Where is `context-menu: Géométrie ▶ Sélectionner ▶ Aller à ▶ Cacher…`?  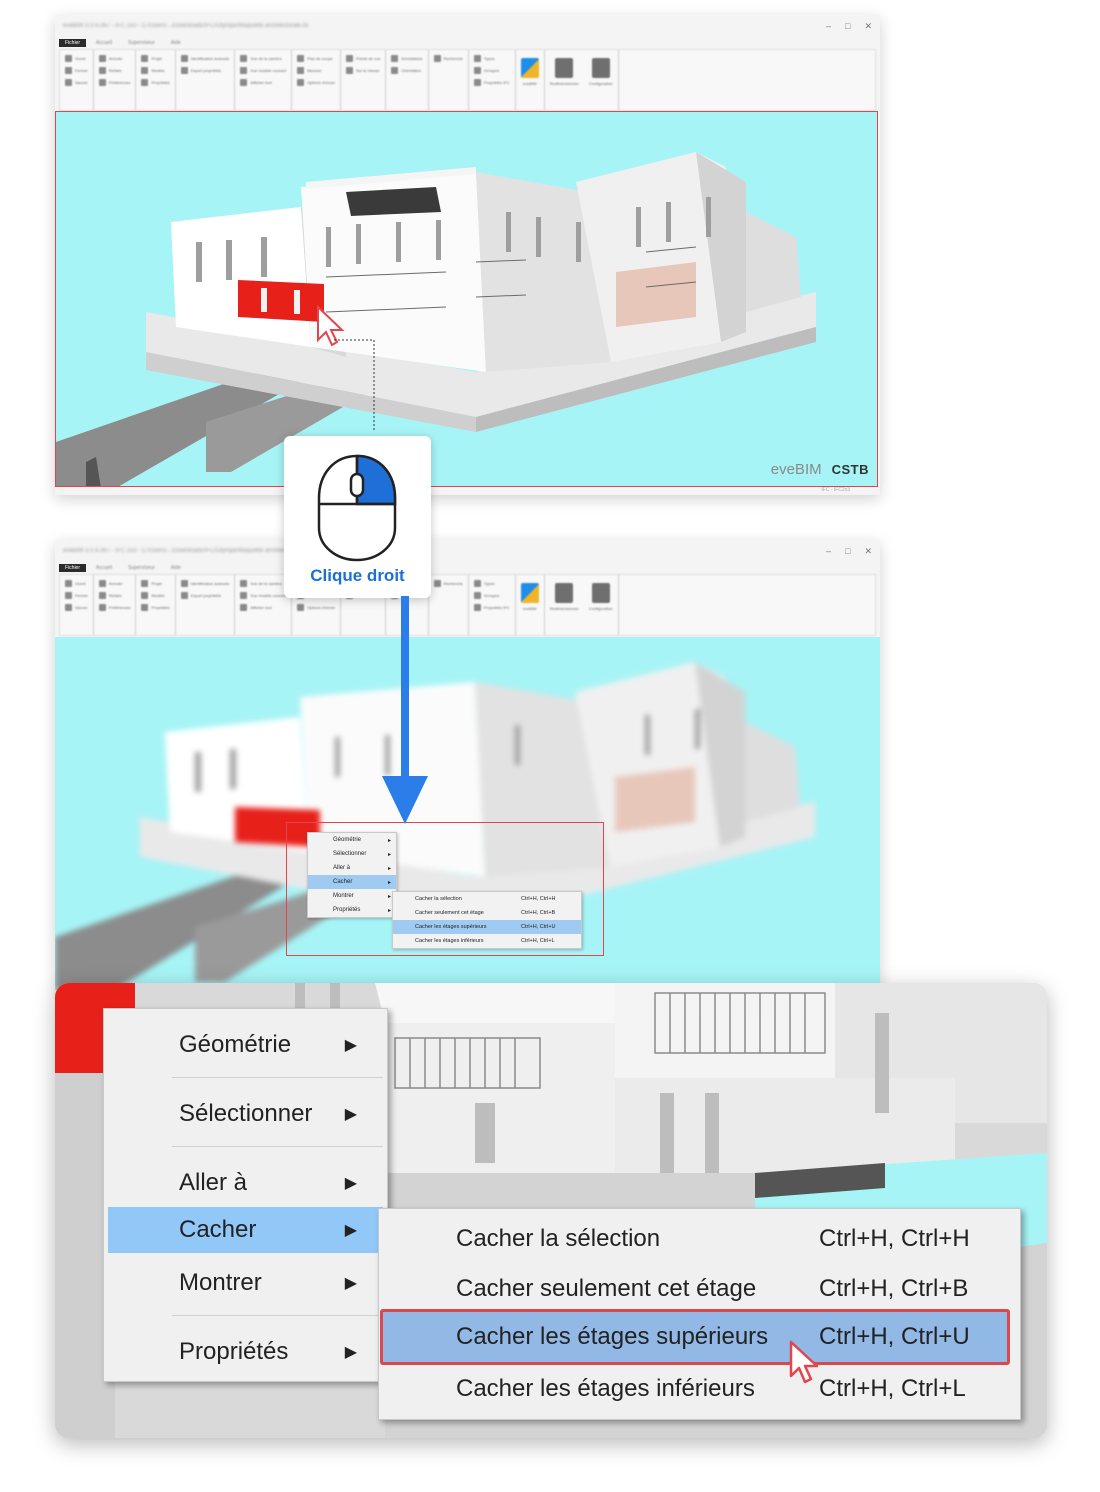 context-menu: Géométrie ▶ Sélectionner ▶ Aller à ▶ Cacher… is located at coordinates (245, 1195).